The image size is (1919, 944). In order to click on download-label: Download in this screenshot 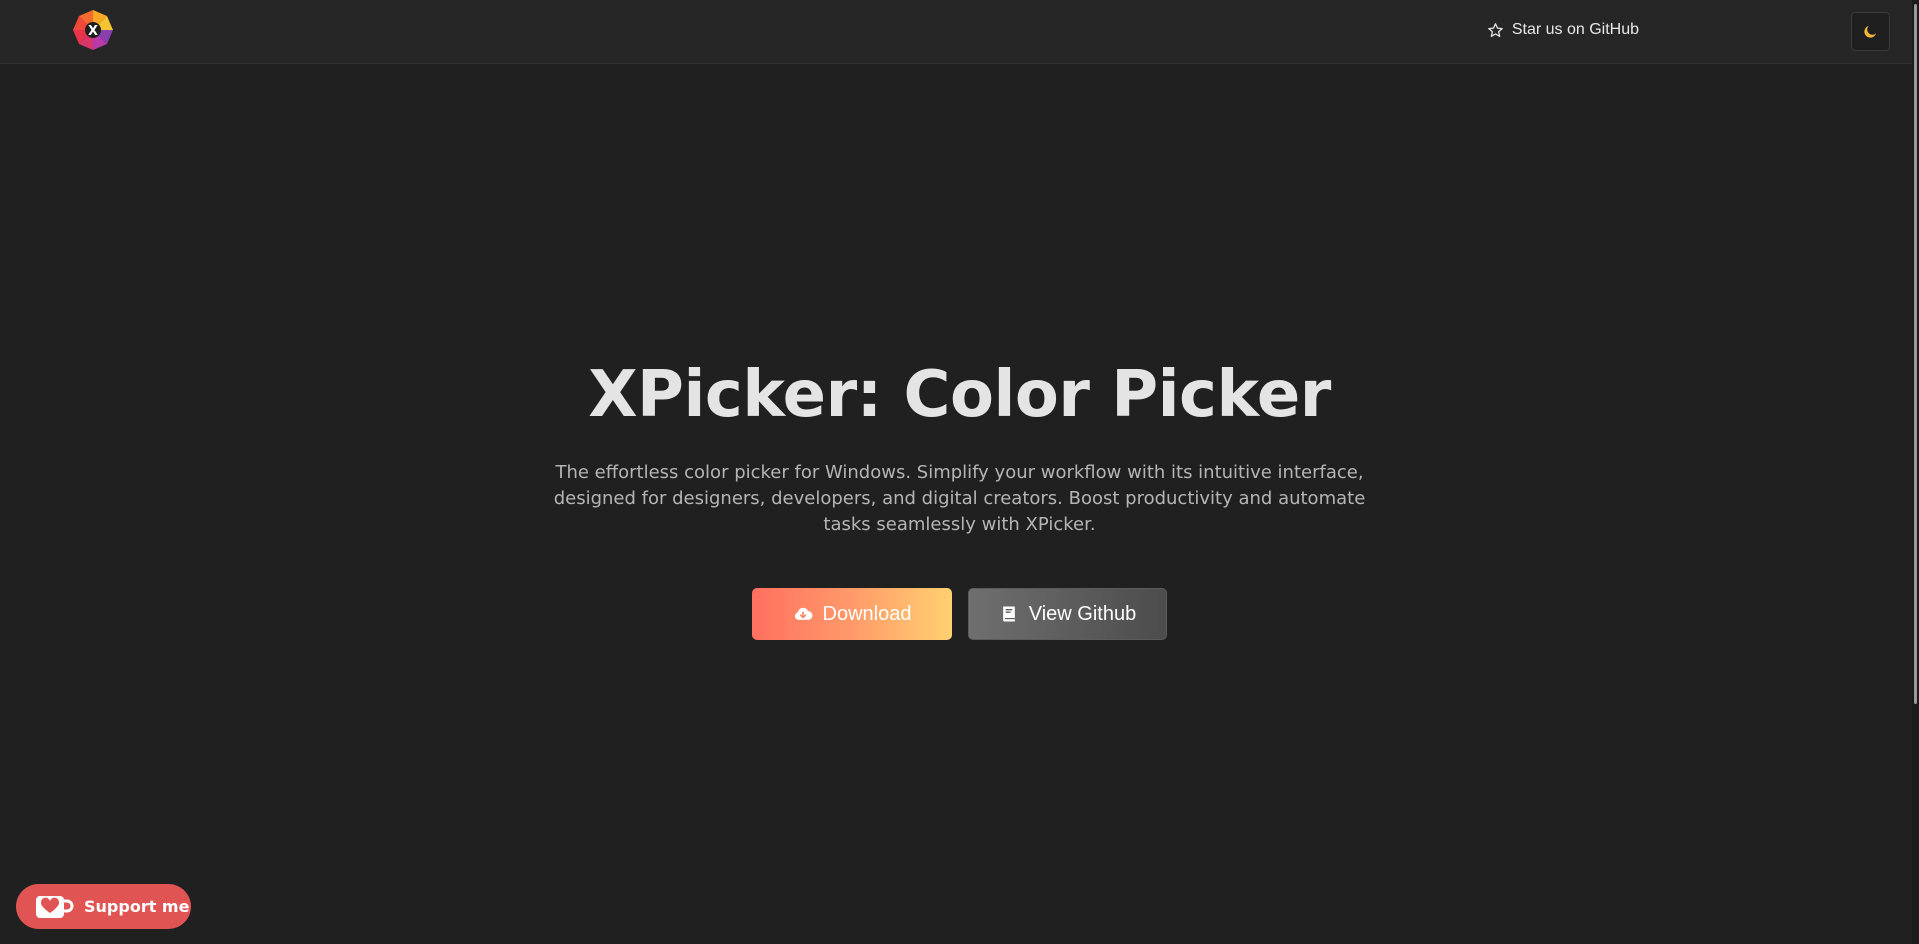, I will do `click(867, 613)`.